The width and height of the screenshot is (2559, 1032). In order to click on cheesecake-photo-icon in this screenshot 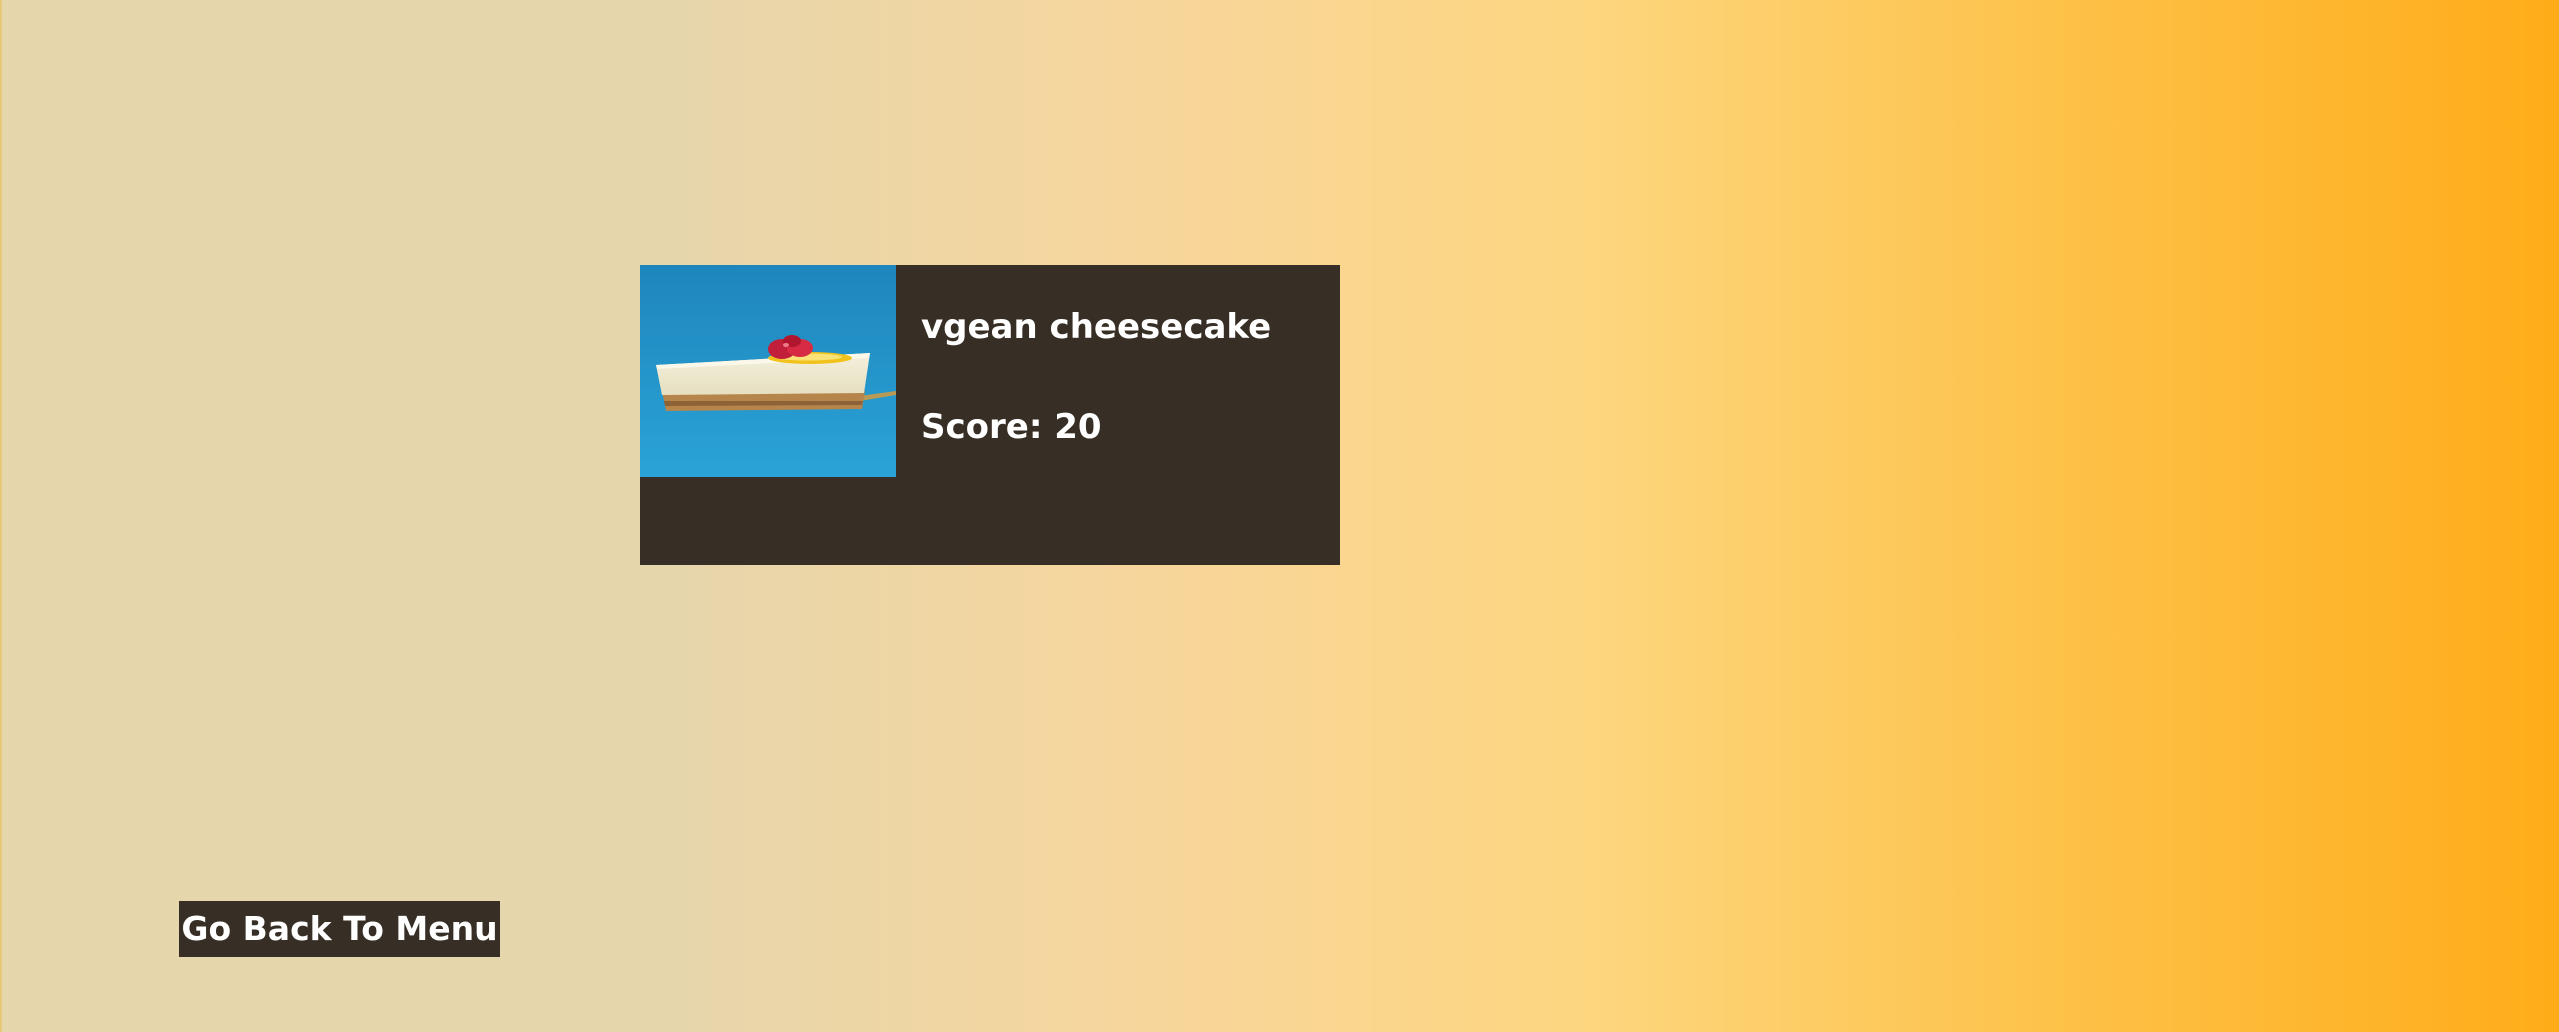, I will do `click(768, 371)`.